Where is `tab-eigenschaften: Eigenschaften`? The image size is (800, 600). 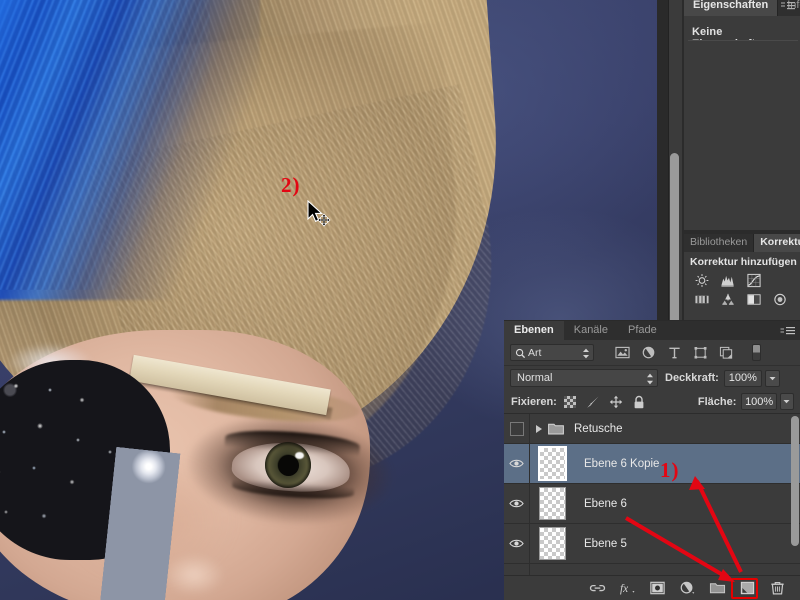
tab-eigenschaften: Eigenschaften is located at coordinates (731, 8).